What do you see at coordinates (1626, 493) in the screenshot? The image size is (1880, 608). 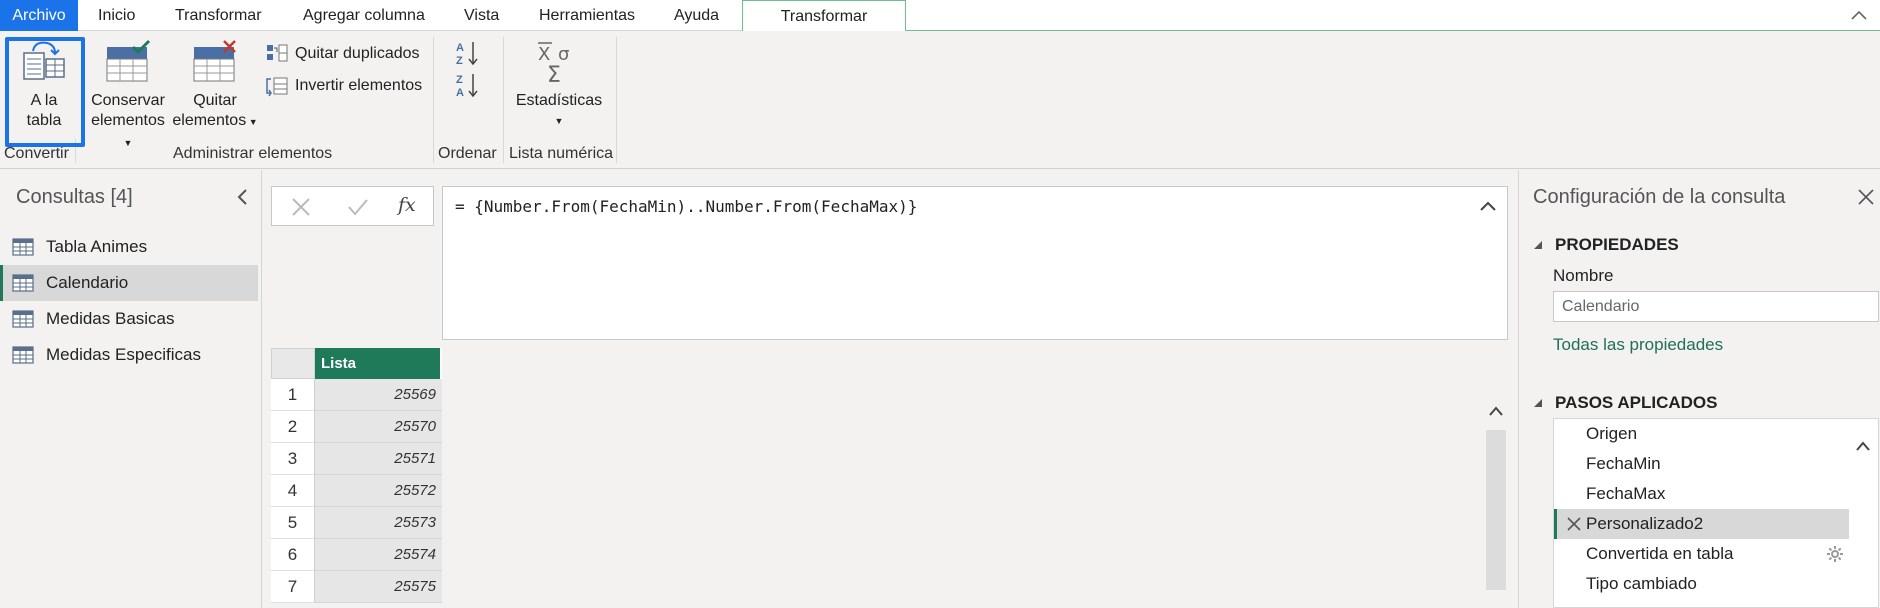 I see `step-label: FechaMax` at bounding box center [1626, 493].